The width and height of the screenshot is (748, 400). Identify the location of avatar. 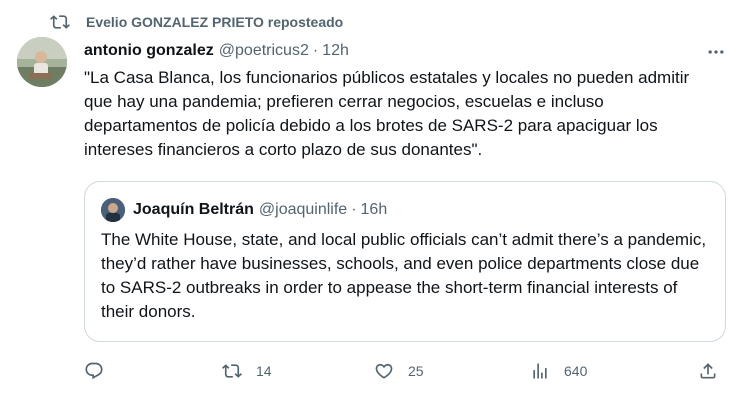
(42, 62).